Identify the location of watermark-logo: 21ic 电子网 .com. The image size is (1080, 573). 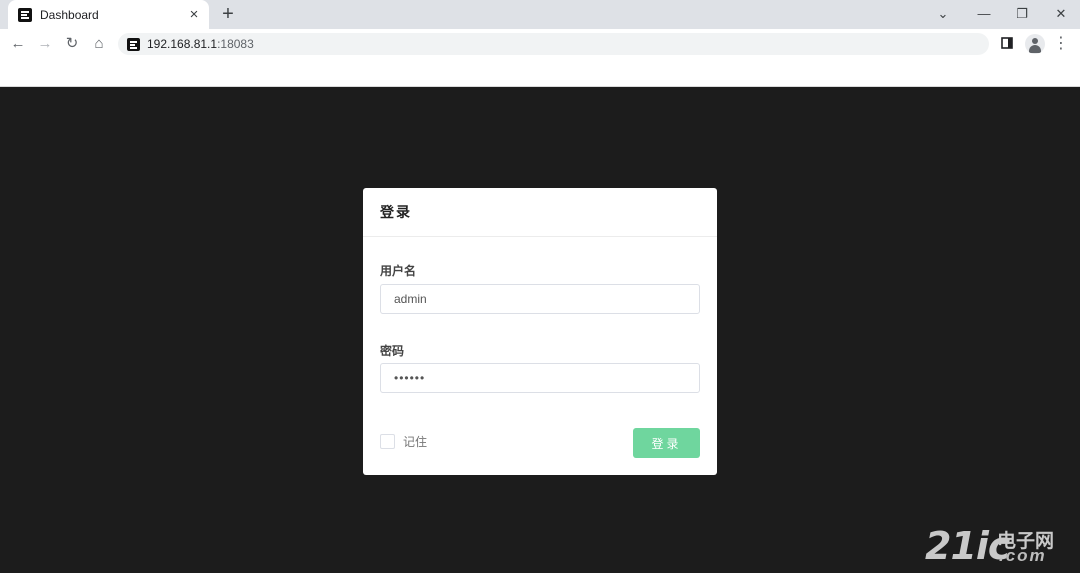
(1000, 546).